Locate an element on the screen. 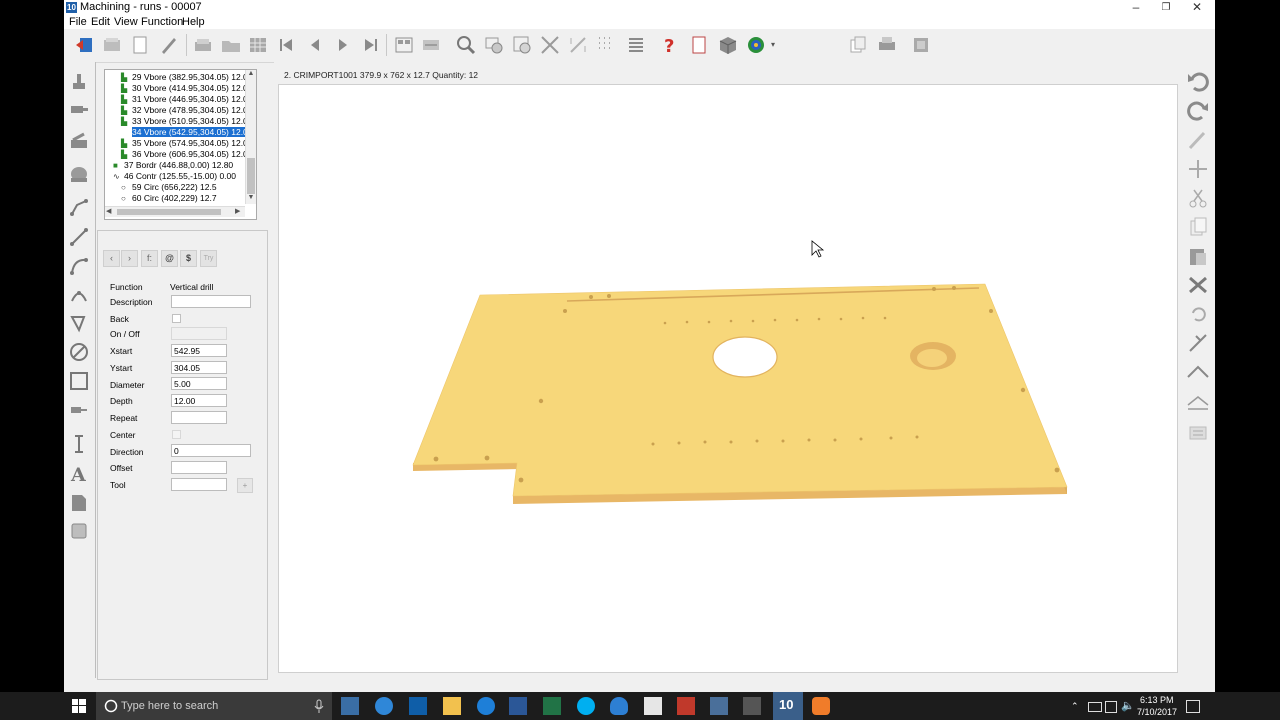 This screenshot has height=720, width=1280. clock-time: 6:13 PM is located at coordinates (1157, 700).